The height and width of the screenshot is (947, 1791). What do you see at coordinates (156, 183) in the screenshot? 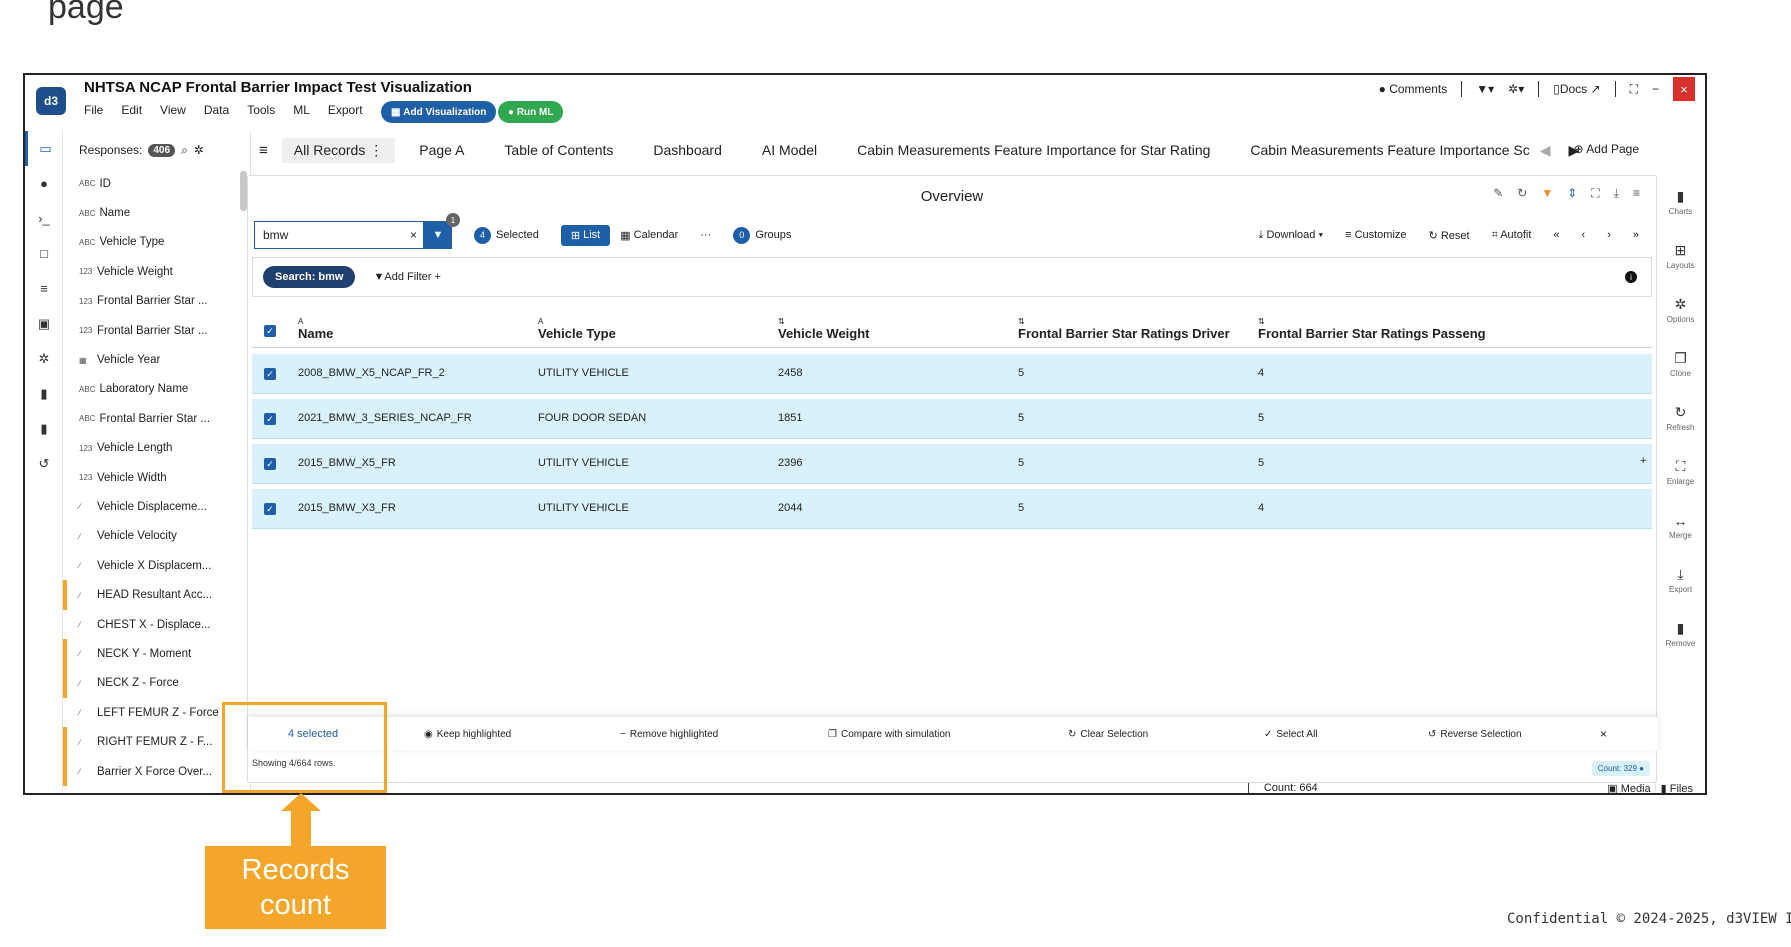
I see `field-item: ABC ID` at bounding box center [156, 183].